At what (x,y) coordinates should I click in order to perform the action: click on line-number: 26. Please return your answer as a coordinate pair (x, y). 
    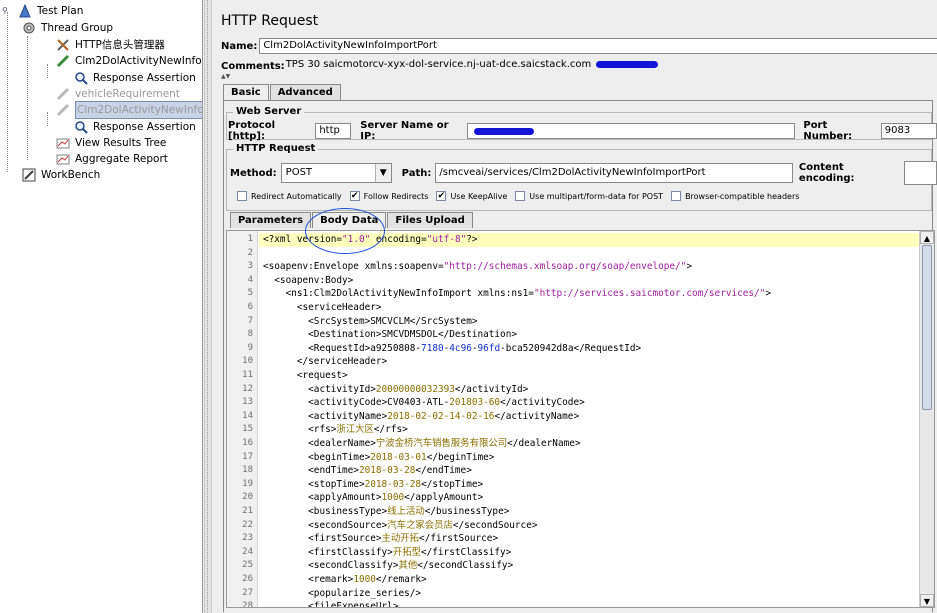
    Looking at the image, I should click on (247, 579).